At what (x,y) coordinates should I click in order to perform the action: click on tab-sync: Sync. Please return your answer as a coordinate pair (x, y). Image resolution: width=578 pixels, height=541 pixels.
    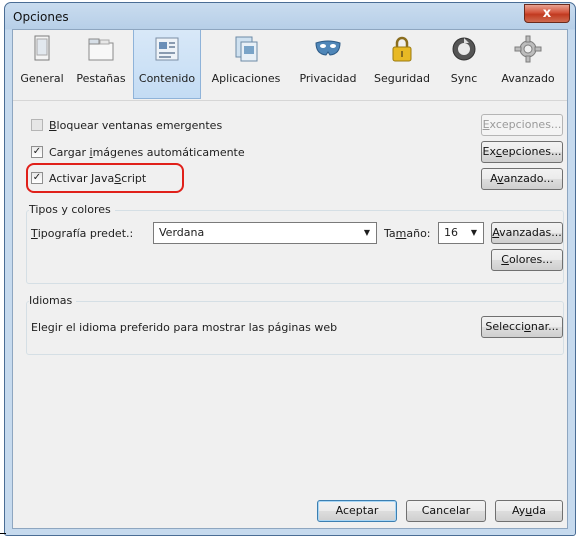
    Looking at the image, I should click on (464, 64).